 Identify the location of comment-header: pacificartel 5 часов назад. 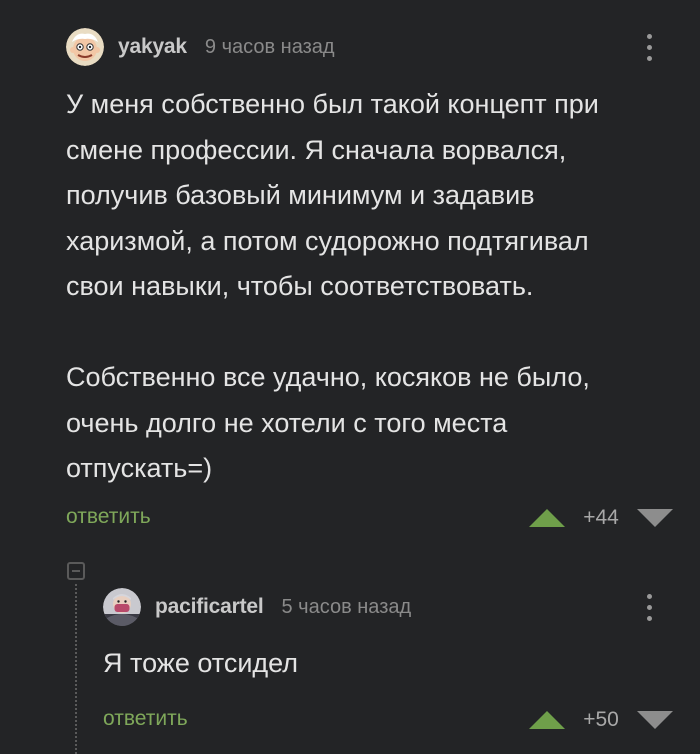
(257, 607).